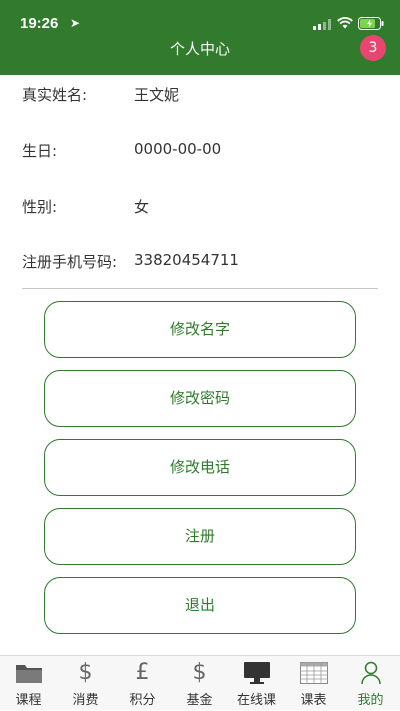  What do you see at coordinates (75, 23) in the screenshot?
I see `location-arrow-icon: ➤` at bounding box center [75, 23].